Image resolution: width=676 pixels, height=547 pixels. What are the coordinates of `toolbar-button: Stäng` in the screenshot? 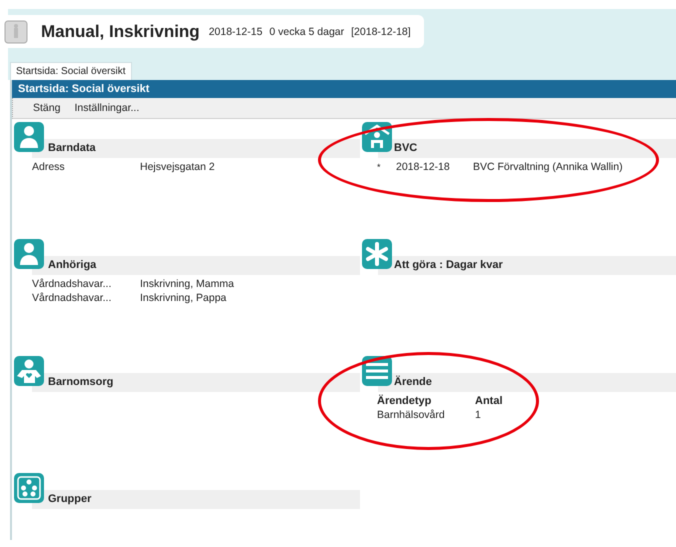 It's located at (46, 108).